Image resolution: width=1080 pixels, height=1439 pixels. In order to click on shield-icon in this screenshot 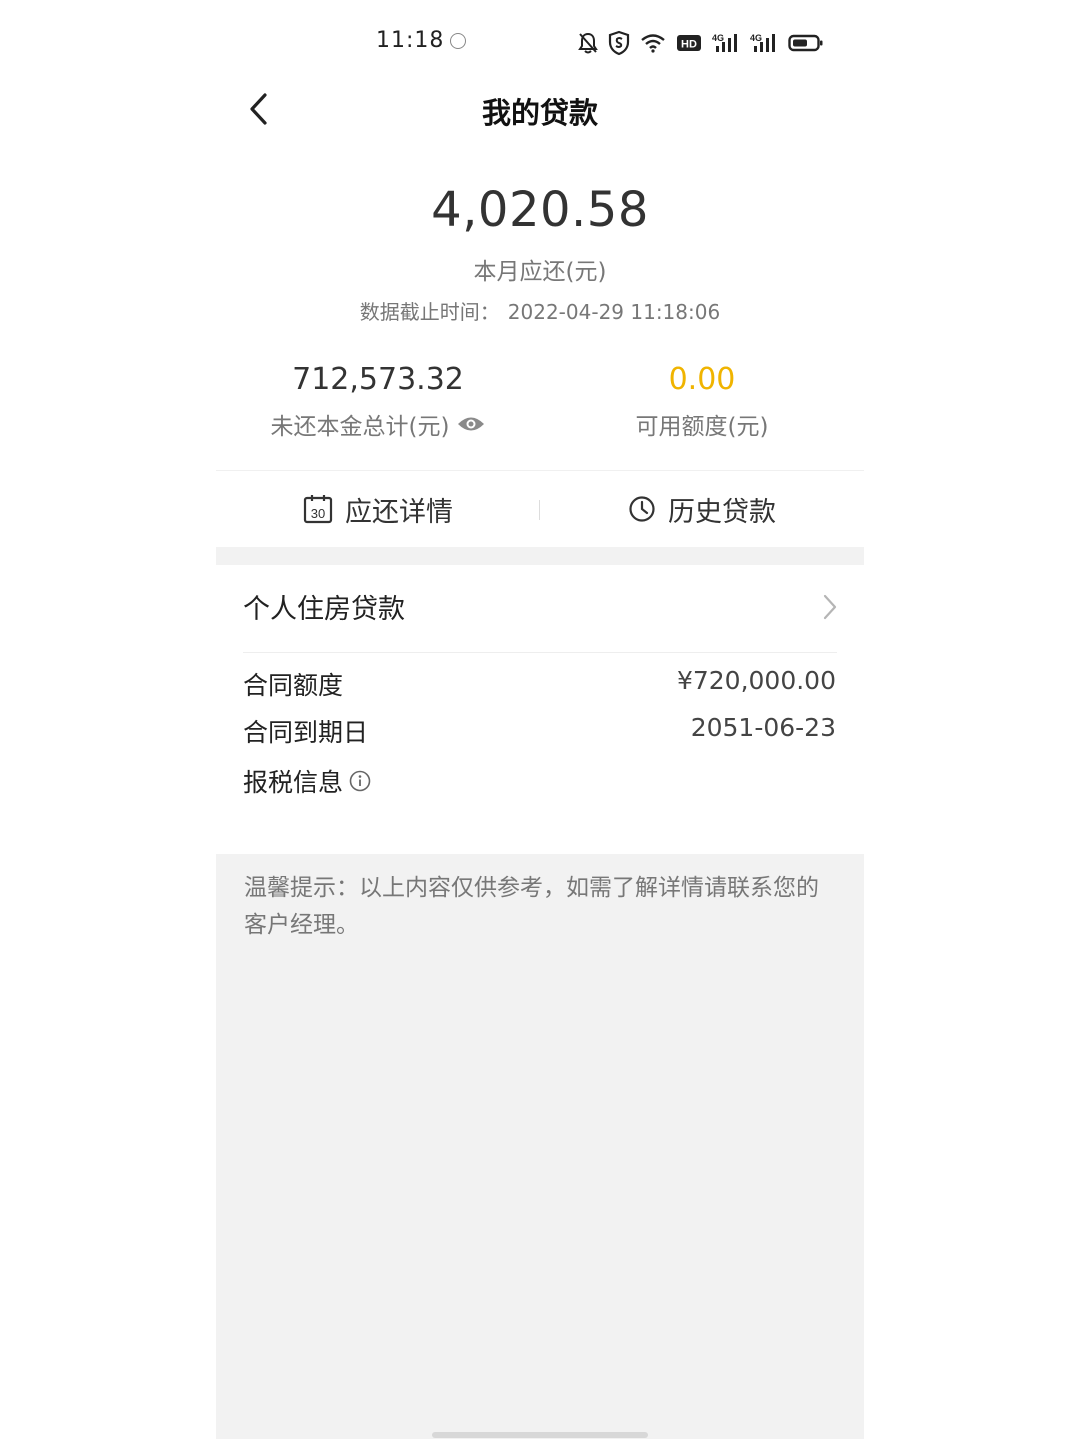, I will do `click(619, 43)`.